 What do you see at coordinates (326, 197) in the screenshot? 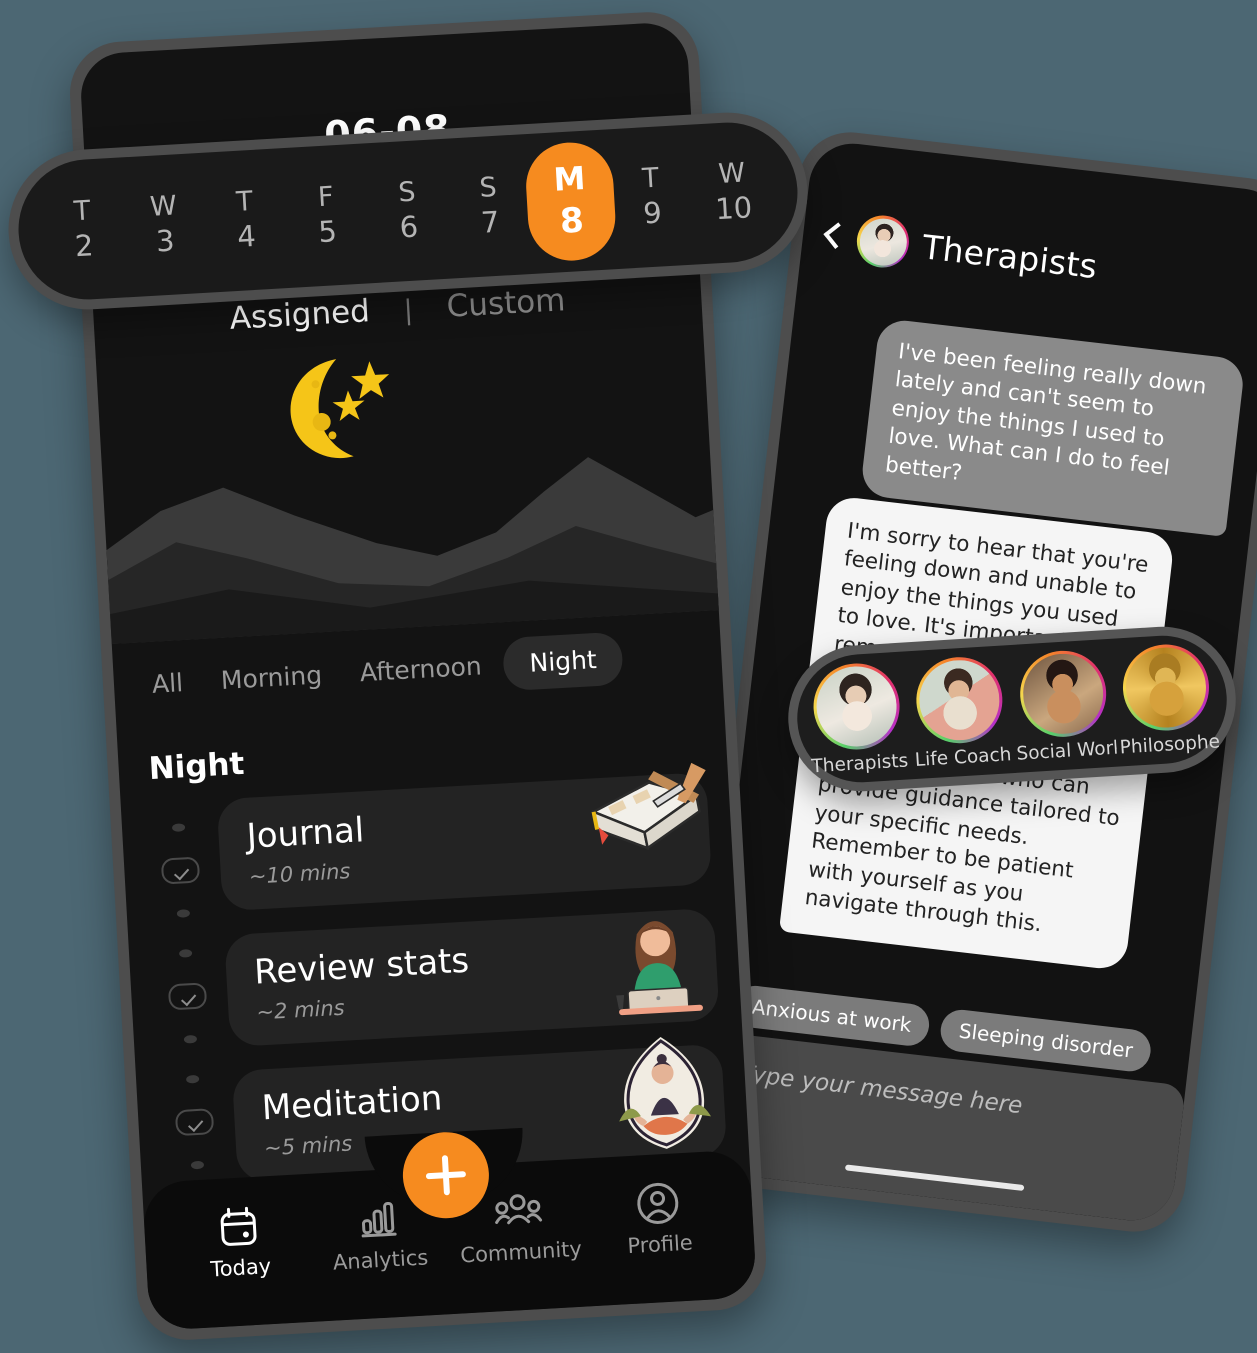
I see `date-weekday: F` at bounding box center [326, 197].